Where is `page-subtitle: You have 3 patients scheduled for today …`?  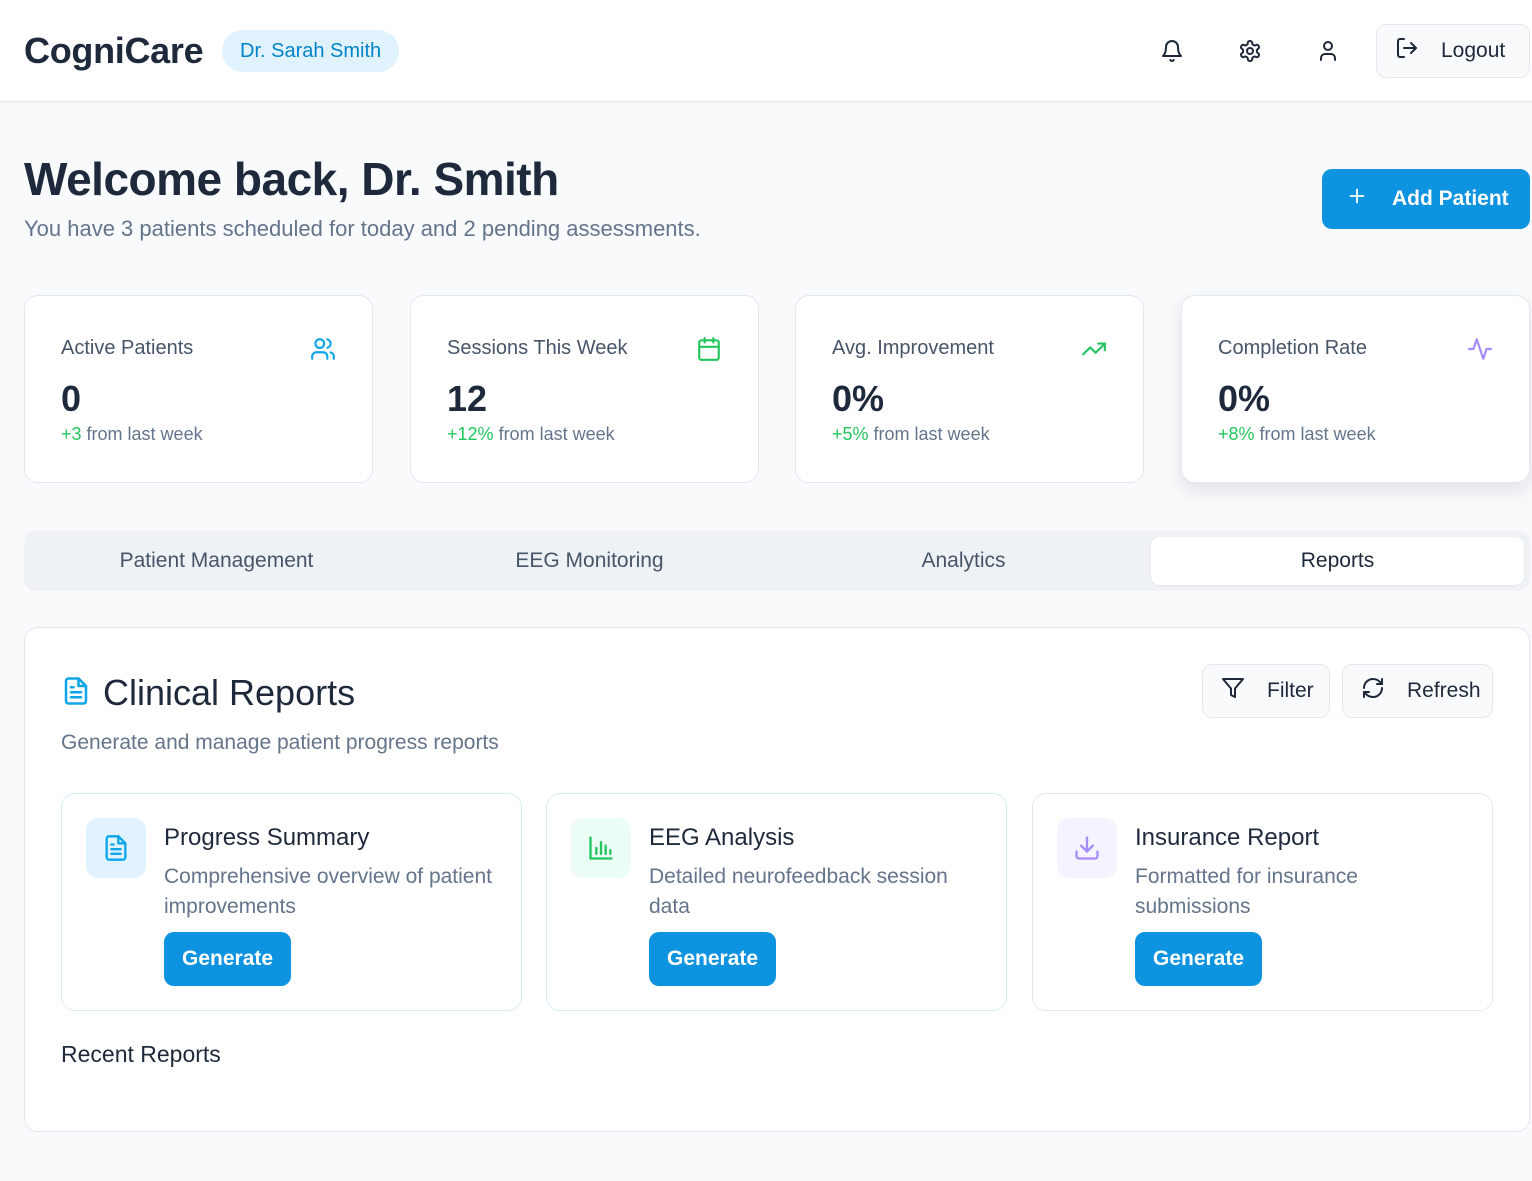
page-subtitle: You have 3 patients scheduled for today … is located at coordinates (362, 228).